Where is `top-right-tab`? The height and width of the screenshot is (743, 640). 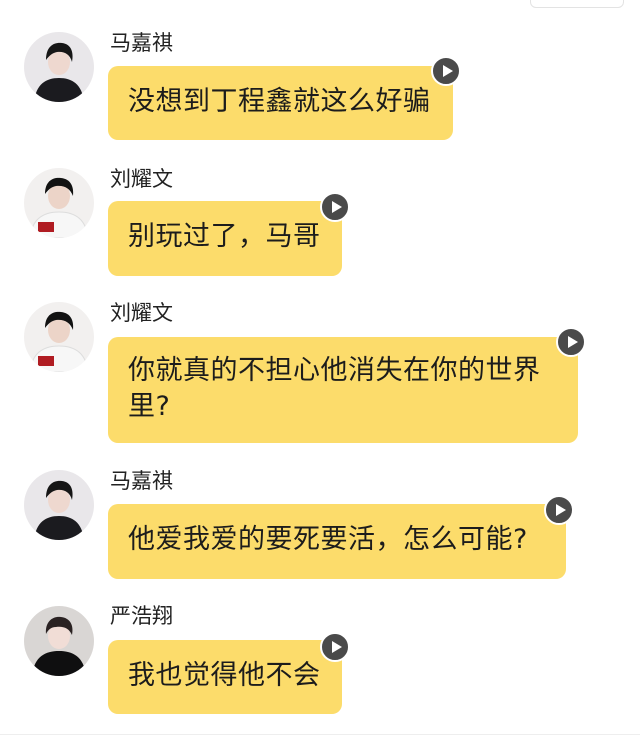 top-right-tab is located at coordinates (577, 4).